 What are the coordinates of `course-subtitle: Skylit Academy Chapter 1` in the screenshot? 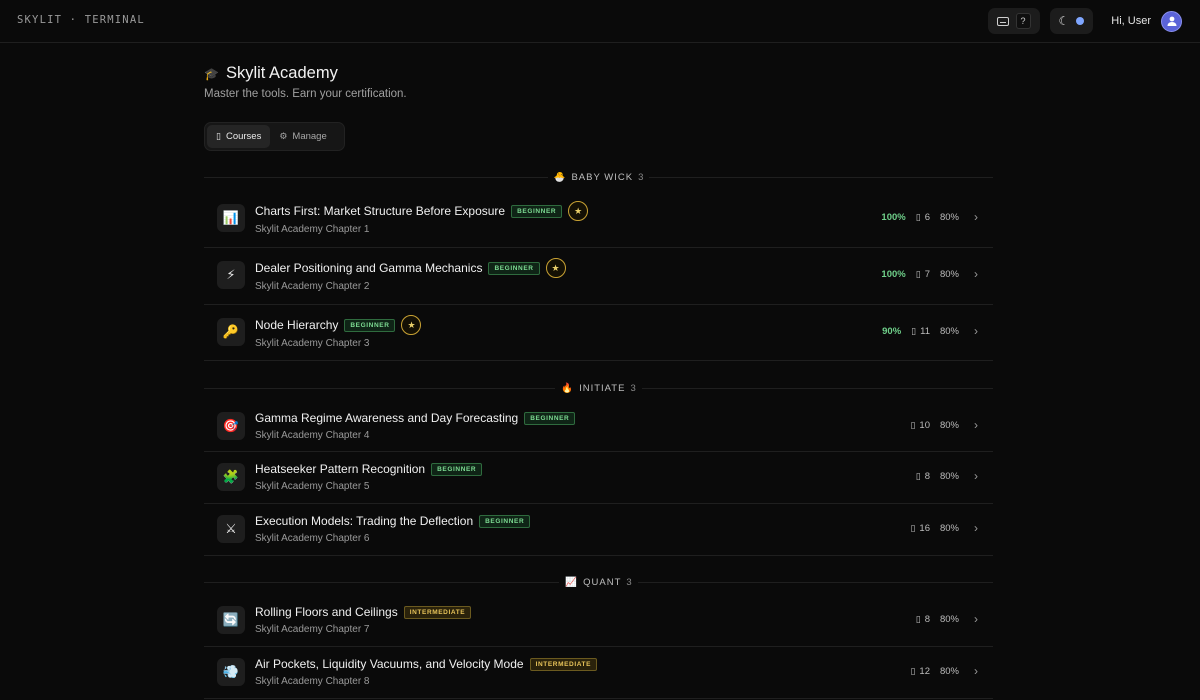 It's located at (312, 229).